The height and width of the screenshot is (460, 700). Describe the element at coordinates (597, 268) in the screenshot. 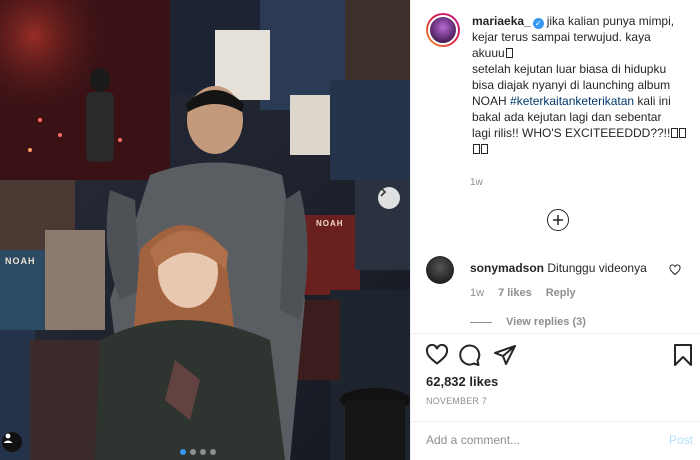

I see `comment-text: Ditunggu videonya` at that location.